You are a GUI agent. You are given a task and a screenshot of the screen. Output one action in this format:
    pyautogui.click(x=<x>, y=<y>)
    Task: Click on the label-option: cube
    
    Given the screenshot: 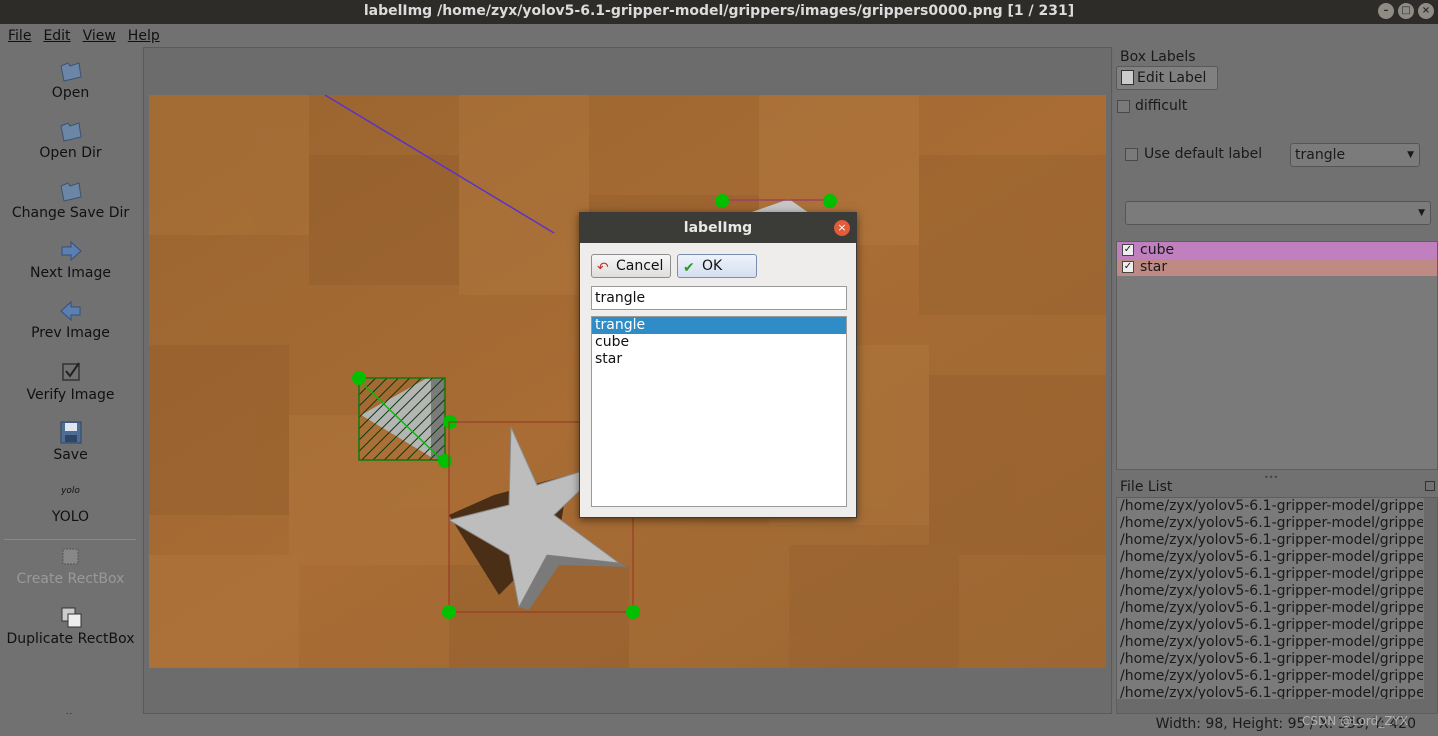 What is the action you would take?
    pyautogui.click(x=719, y=342)
    